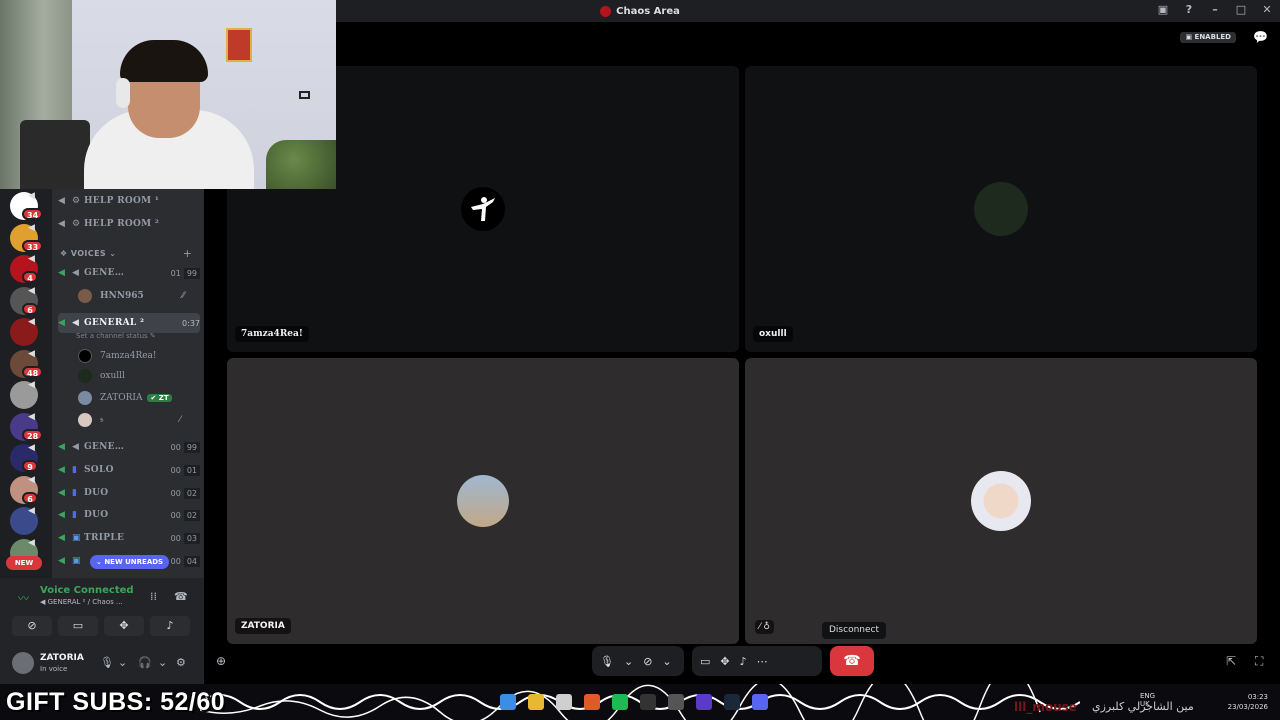 The height and width of the screenshot is (720, 1280). What do you see at coordinates (130, 562) in the screenshot?
I see `new-unreads-button: ⌄ NEW UNREADS` at bounding box center [130, 562].